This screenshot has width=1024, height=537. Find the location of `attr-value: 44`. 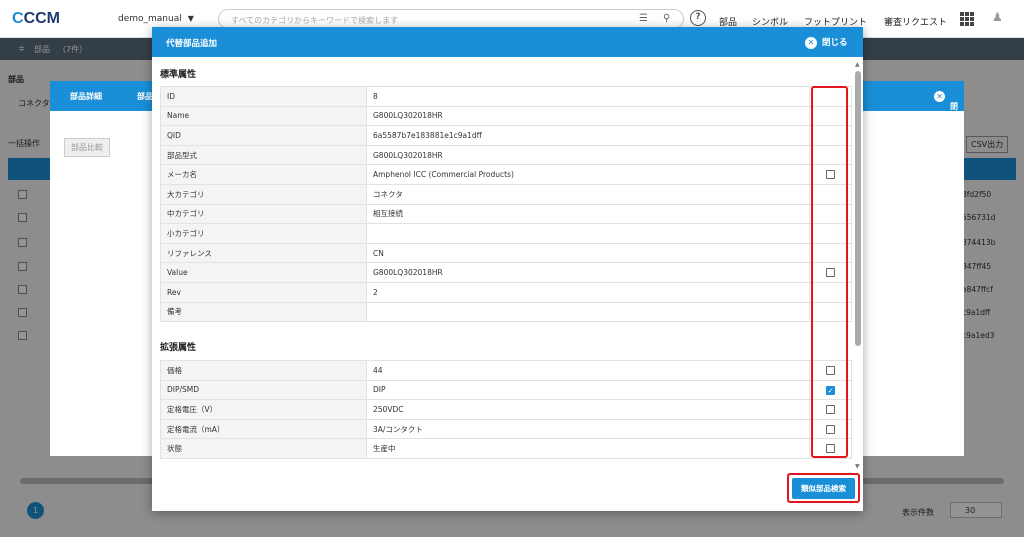

attr-value: 44 is located at coordinates (588, 370).